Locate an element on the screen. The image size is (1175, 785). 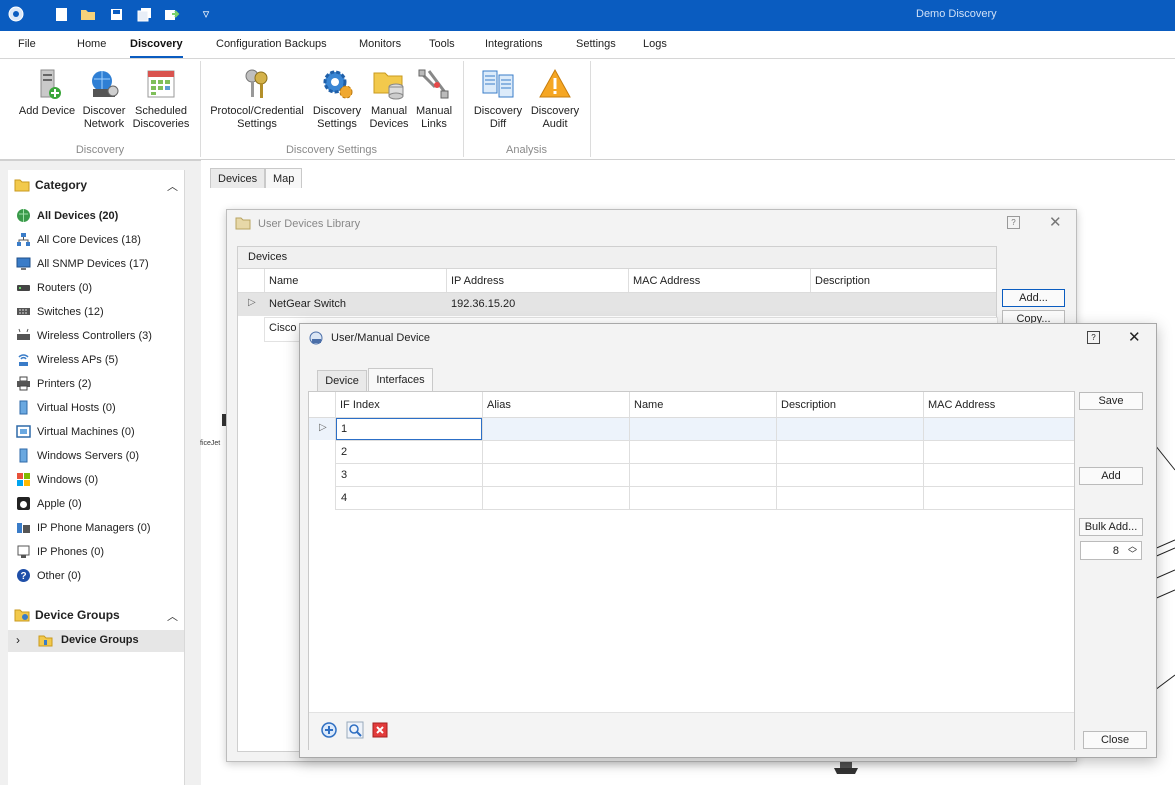
ribbon-group-analysis: Analysis is located at coordinates (526, 150).